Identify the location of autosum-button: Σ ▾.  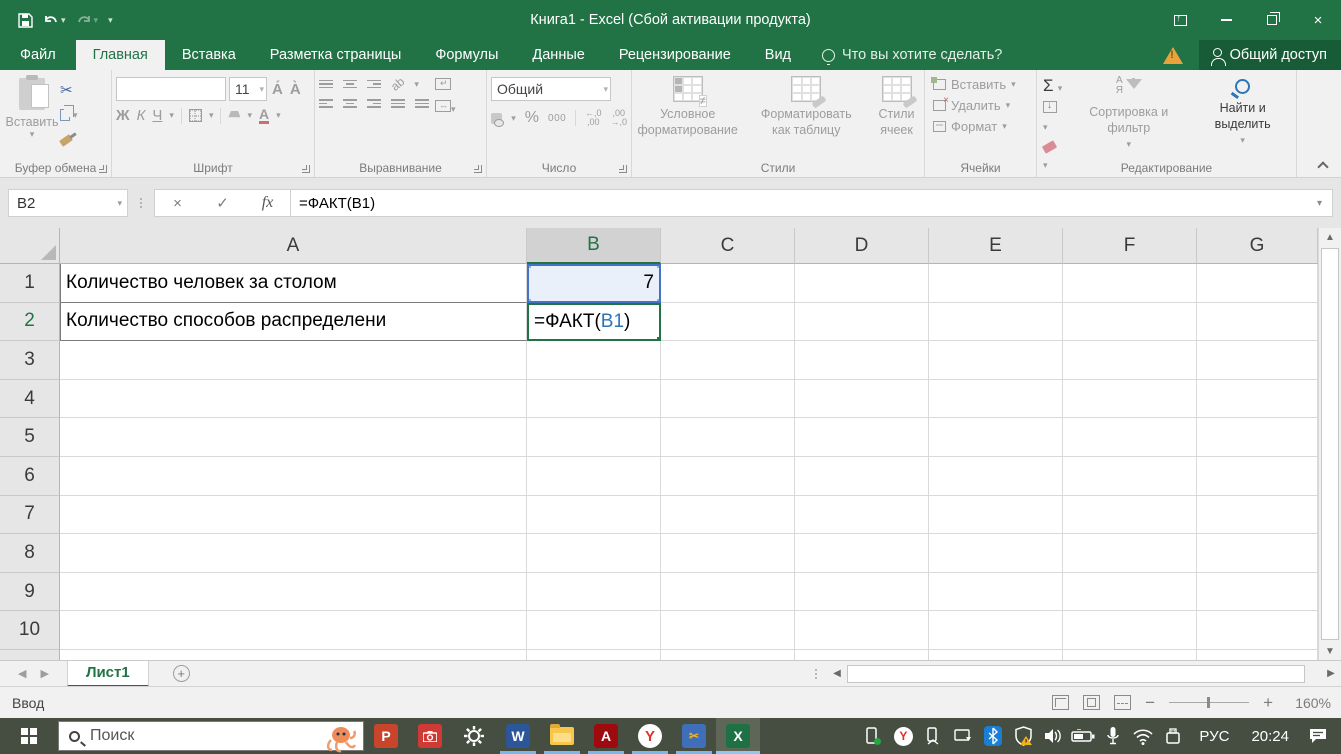
(1053, 86).